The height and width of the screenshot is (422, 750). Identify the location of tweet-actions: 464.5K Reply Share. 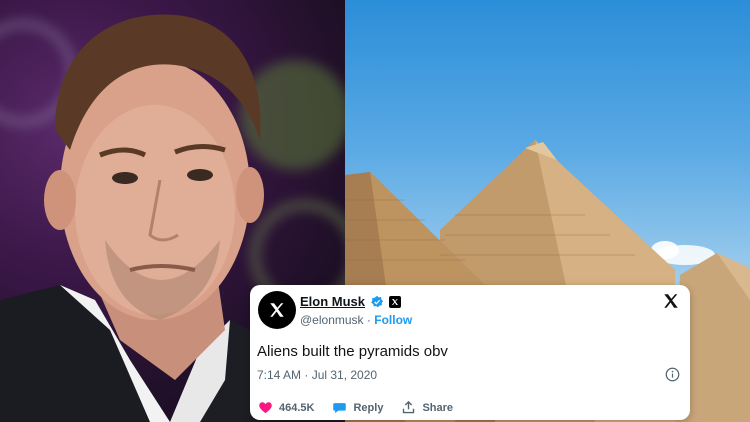
(355, 407).